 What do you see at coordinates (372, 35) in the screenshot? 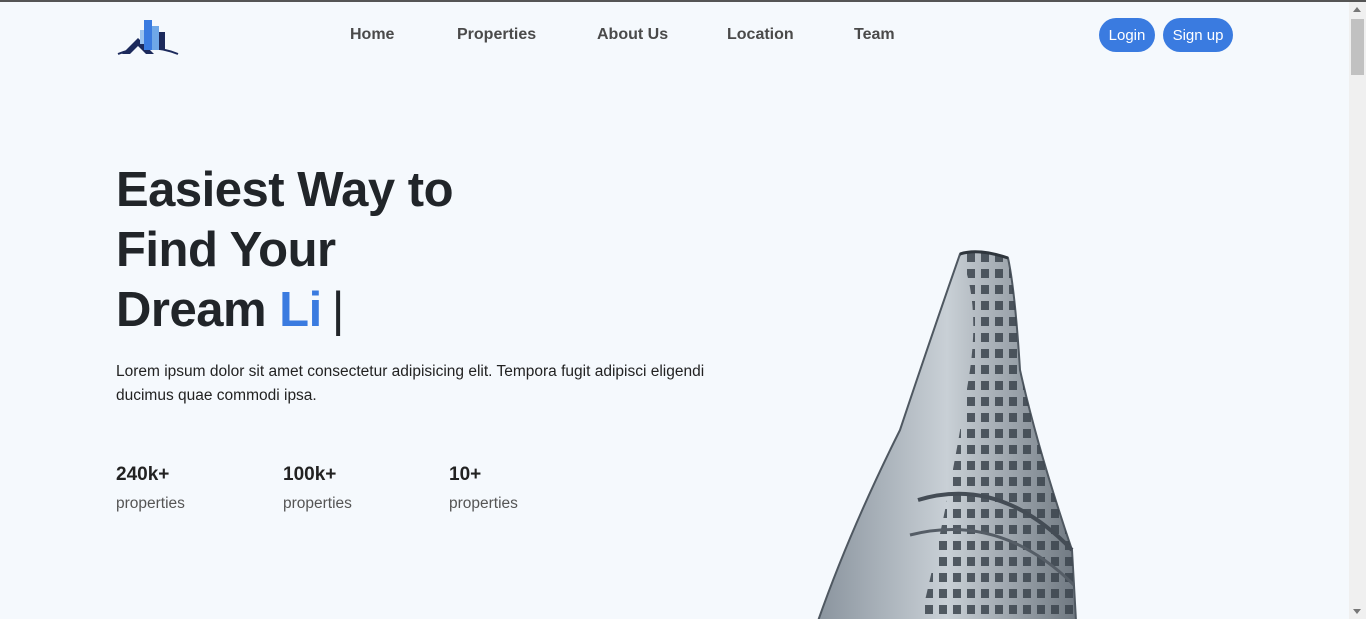
I see `nav-home: Home` at bounding box center [372, 35].